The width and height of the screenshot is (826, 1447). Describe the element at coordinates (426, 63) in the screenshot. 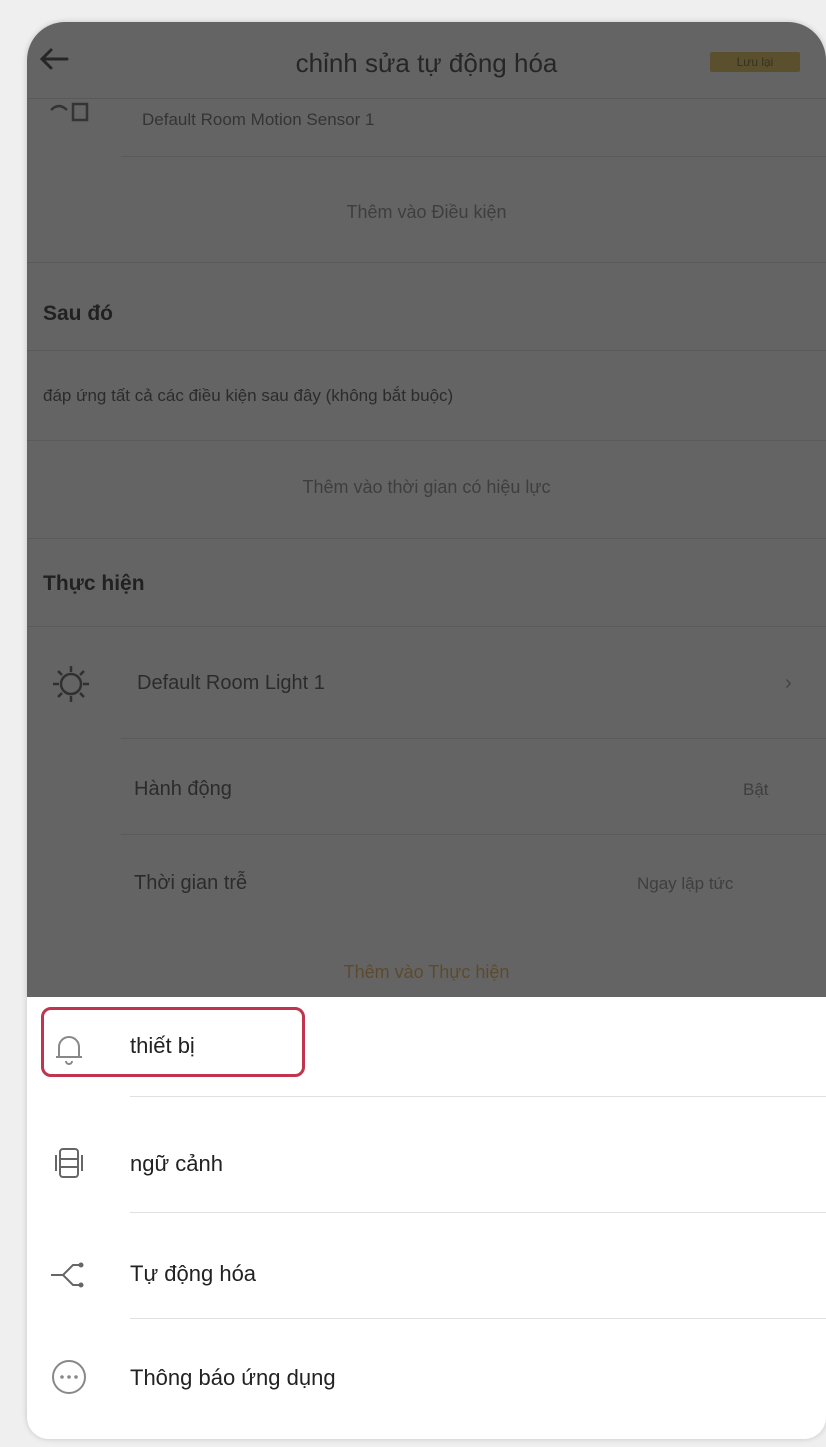

I see `page-title: chỉnh sửa tự động hóa` at that location.